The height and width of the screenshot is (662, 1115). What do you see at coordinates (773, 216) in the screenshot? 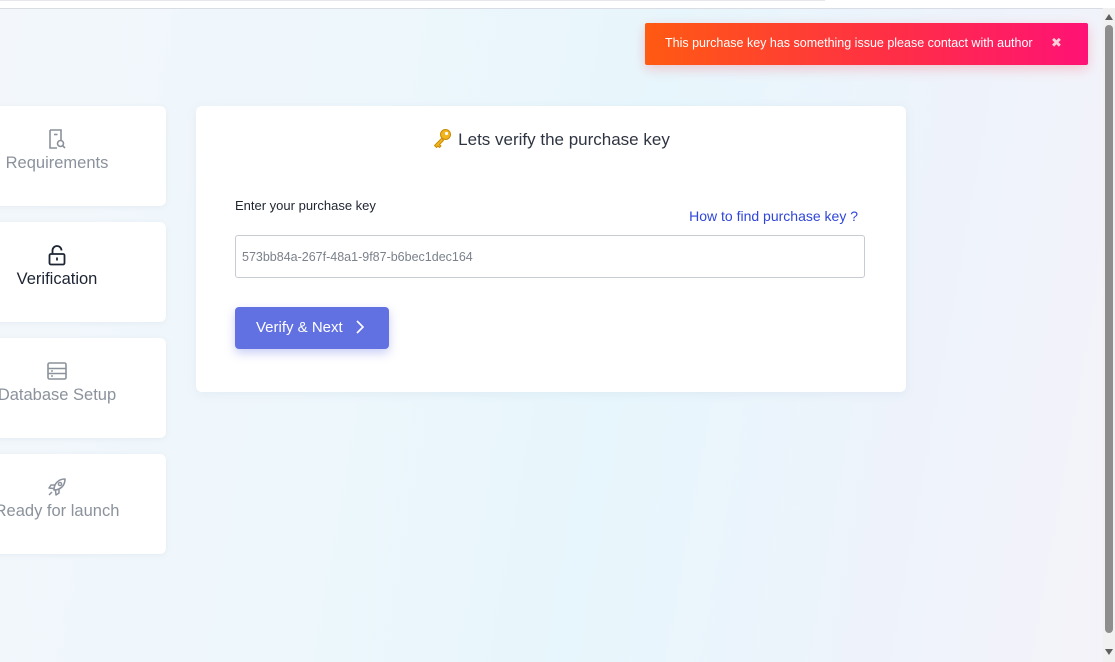
I see `find-purchase-key-link: How to find purchase key ?` at bounding box center [773, 216].